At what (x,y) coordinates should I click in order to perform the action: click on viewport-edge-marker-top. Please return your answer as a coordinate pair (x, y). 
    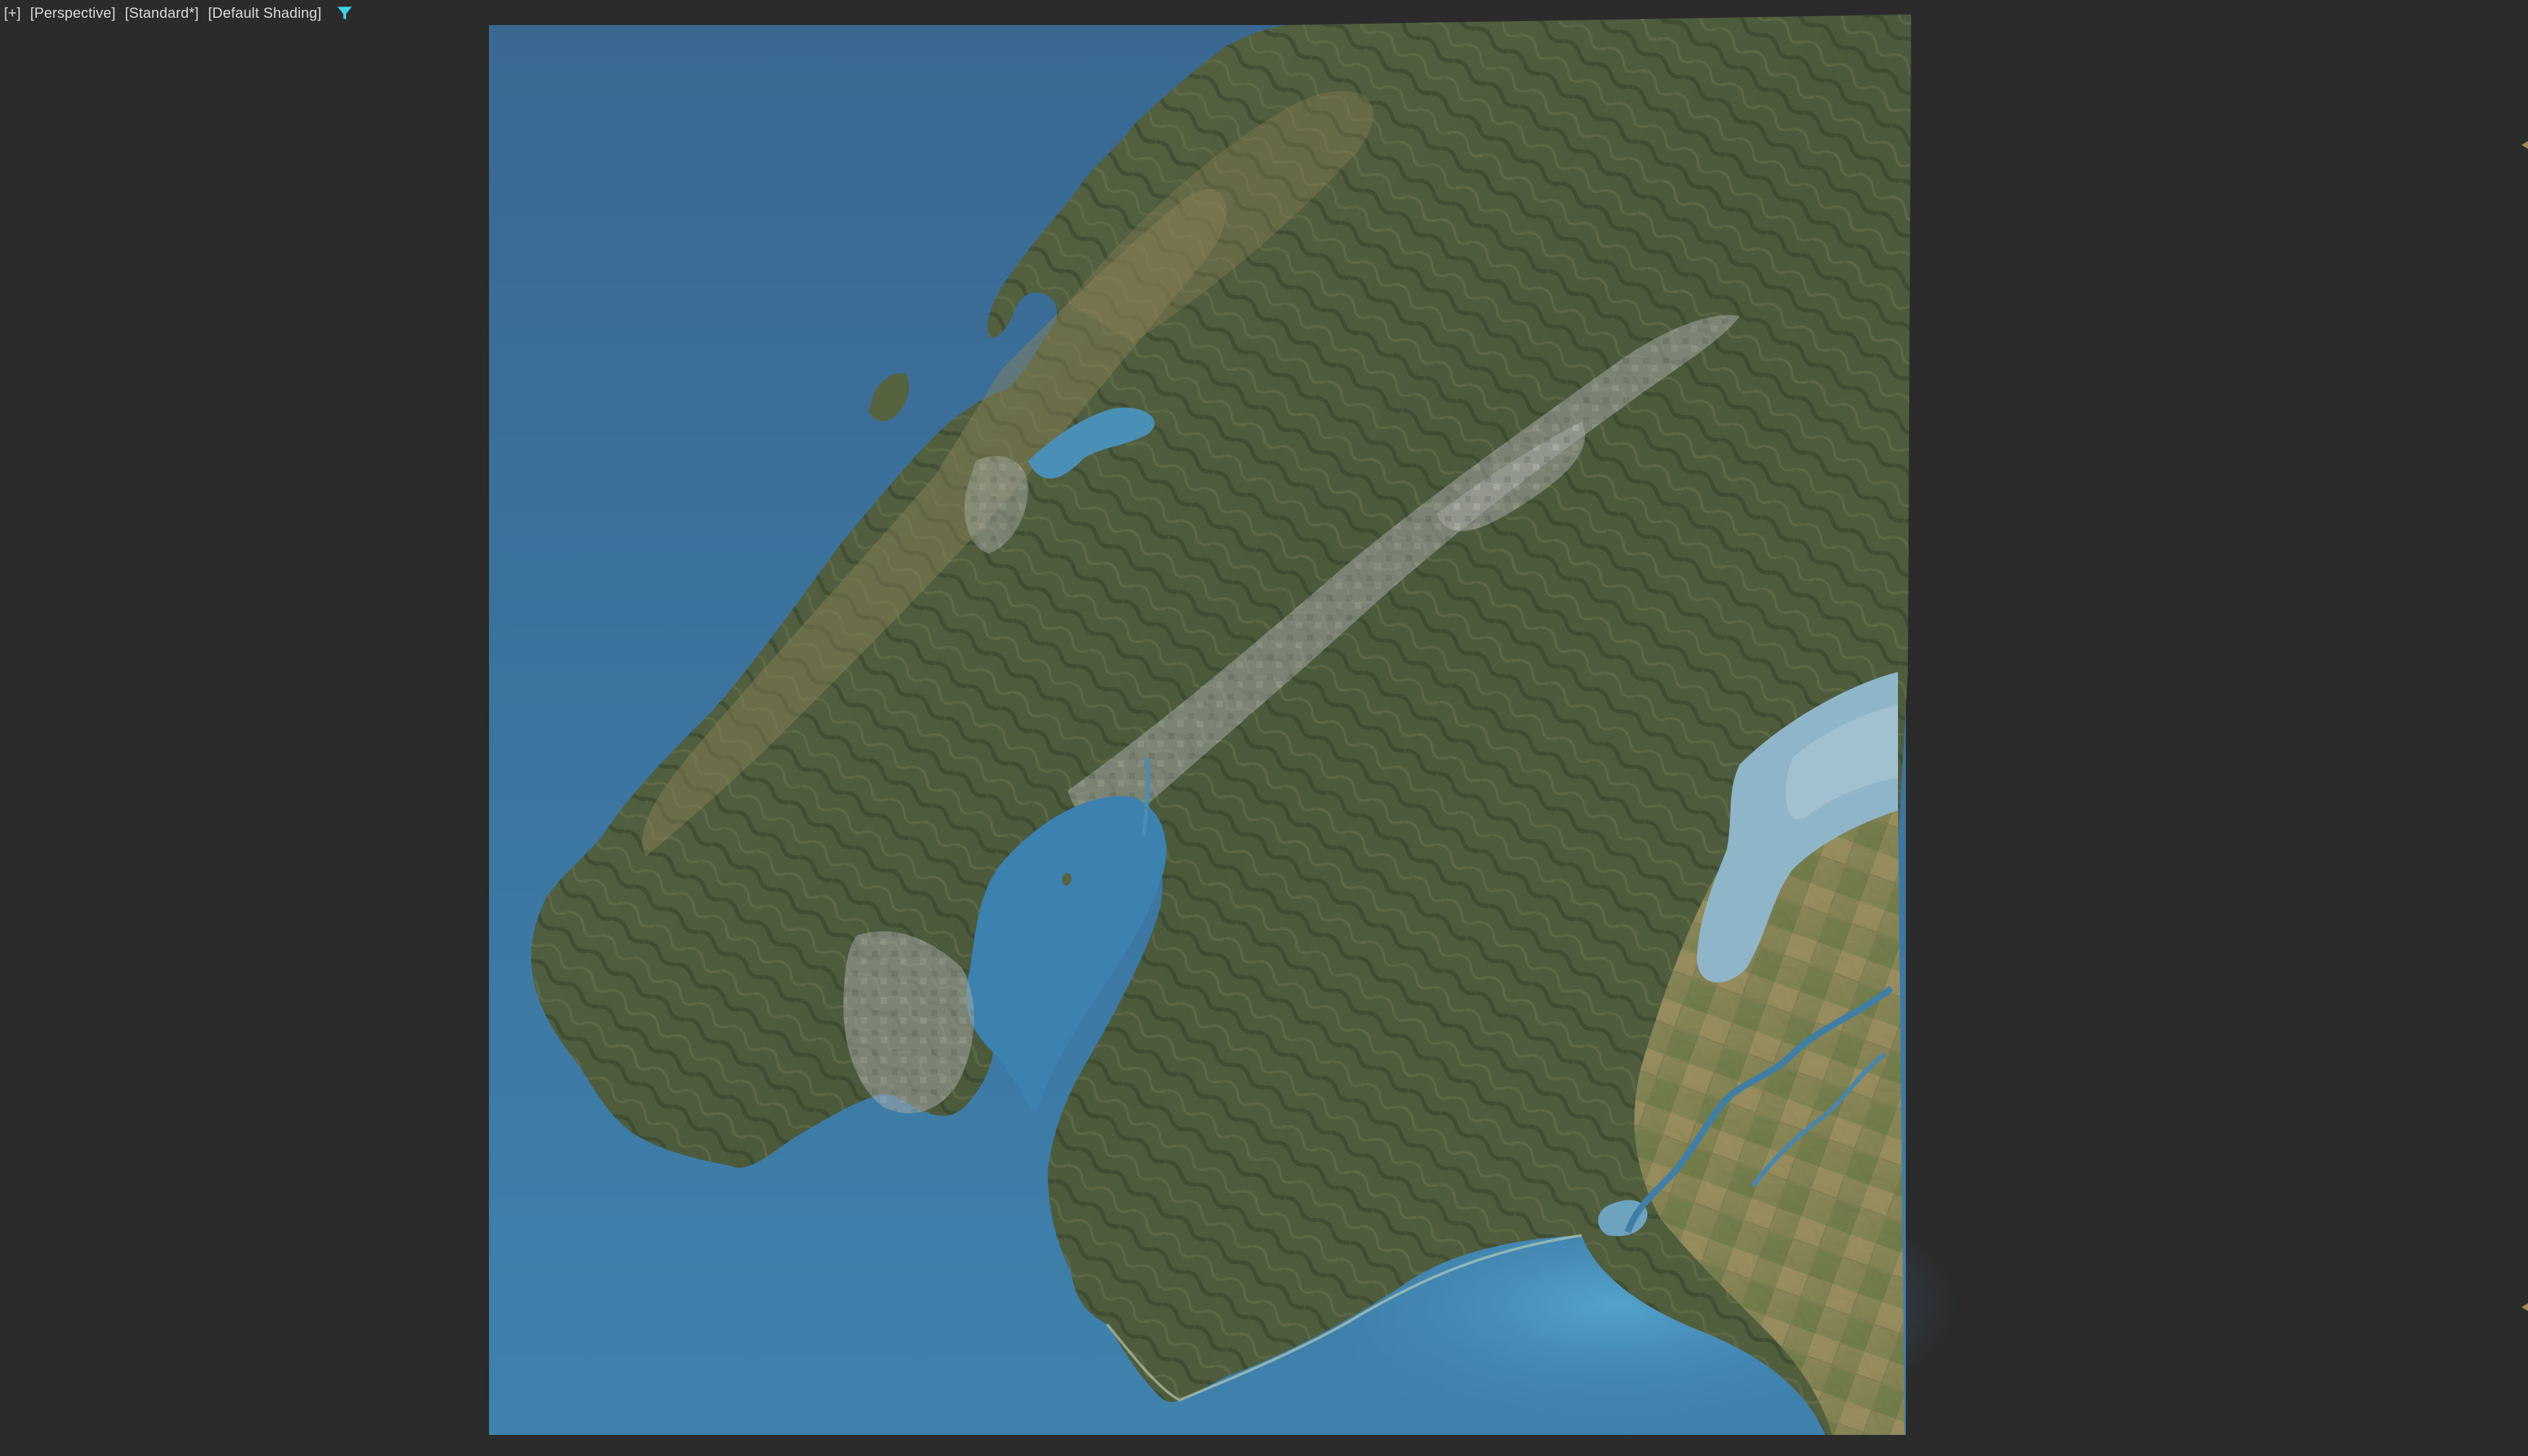
    Looking at the image, I should click on (2524, 145).